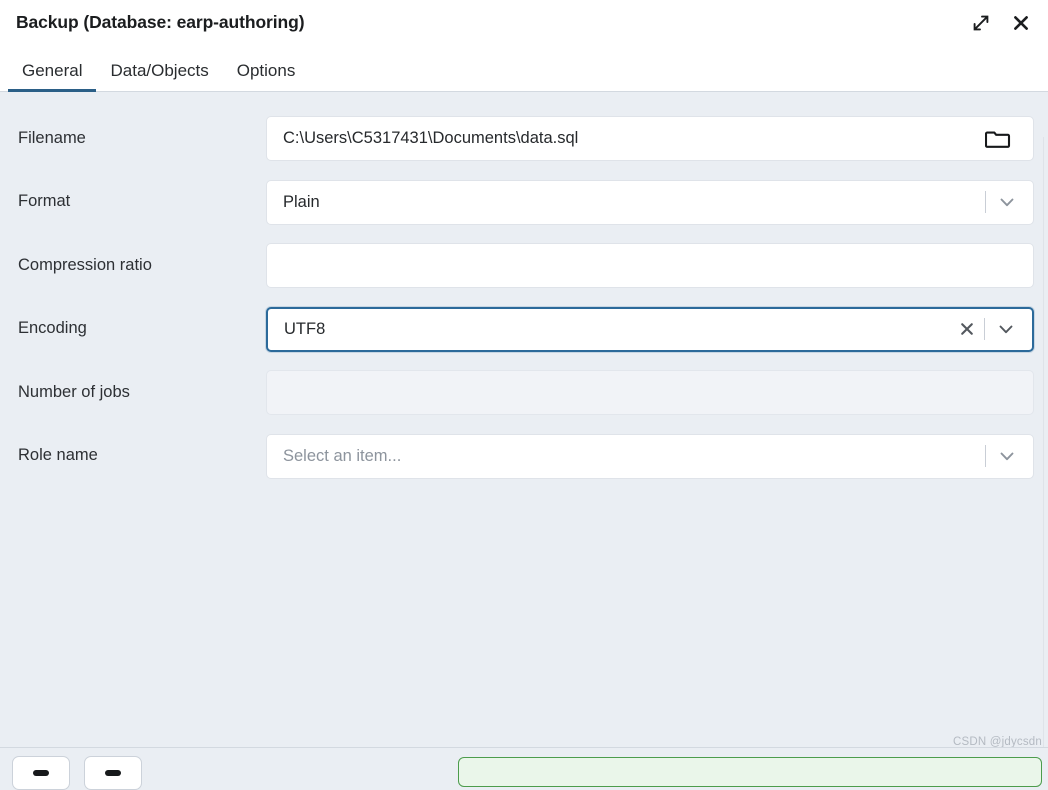 The image size is (1048, 790). Describe the element at coordinates (52, 328) in the screenshot. I see `encoding-label: Encoding` at that location.